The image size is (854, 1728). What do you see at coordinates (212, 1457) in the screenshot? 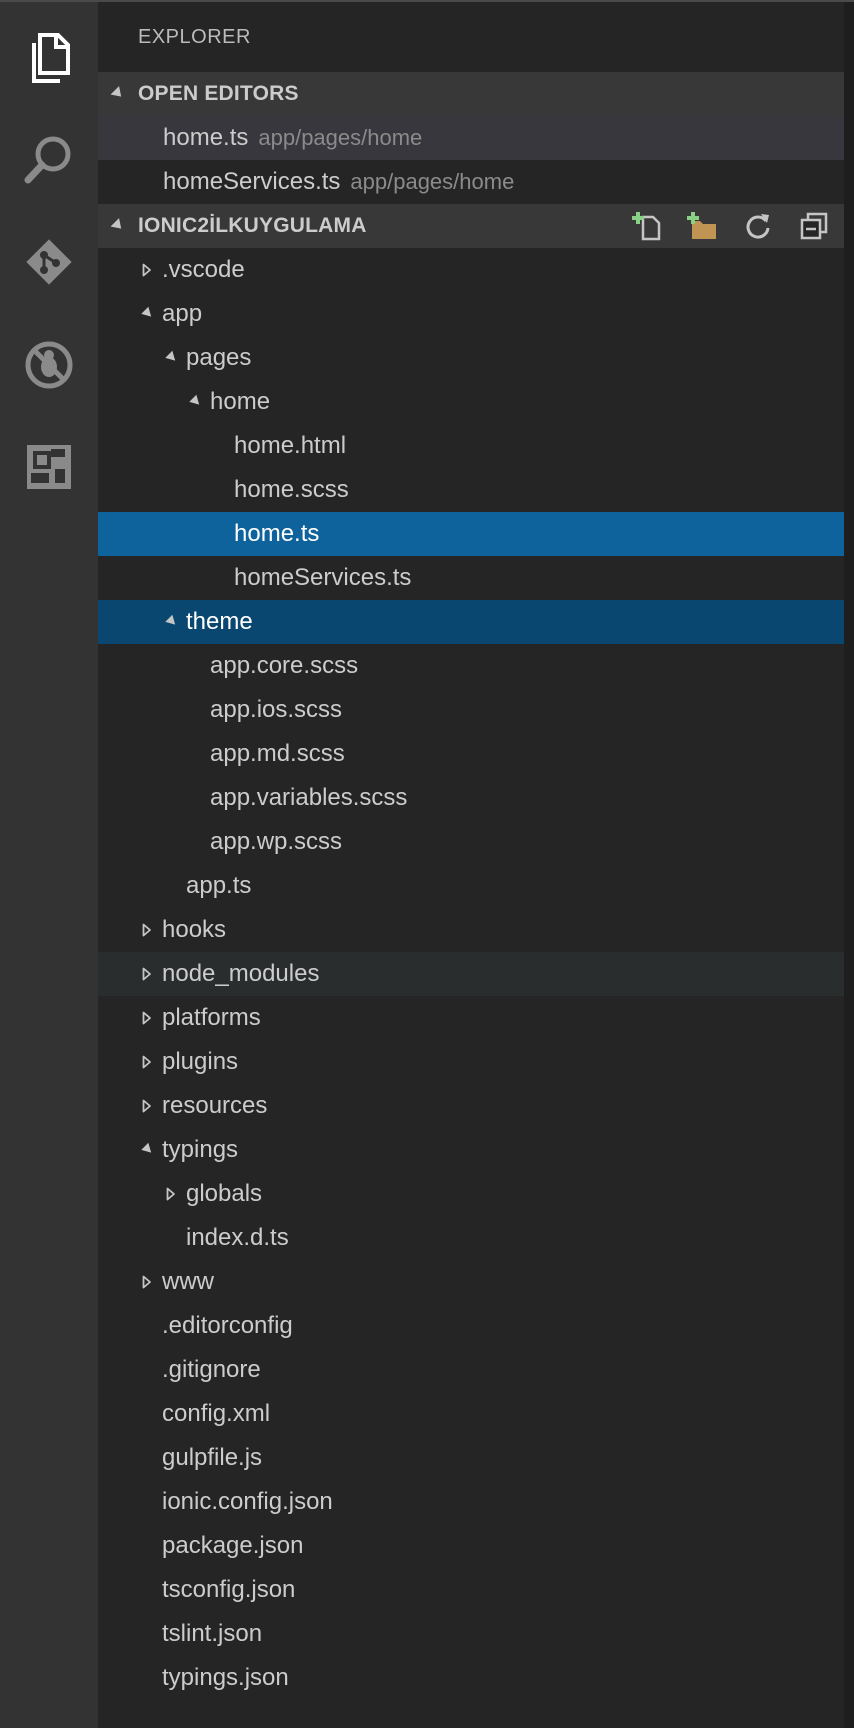
I see `tree-item-label: gulpfile.js` at bounding box center [212, 1457].